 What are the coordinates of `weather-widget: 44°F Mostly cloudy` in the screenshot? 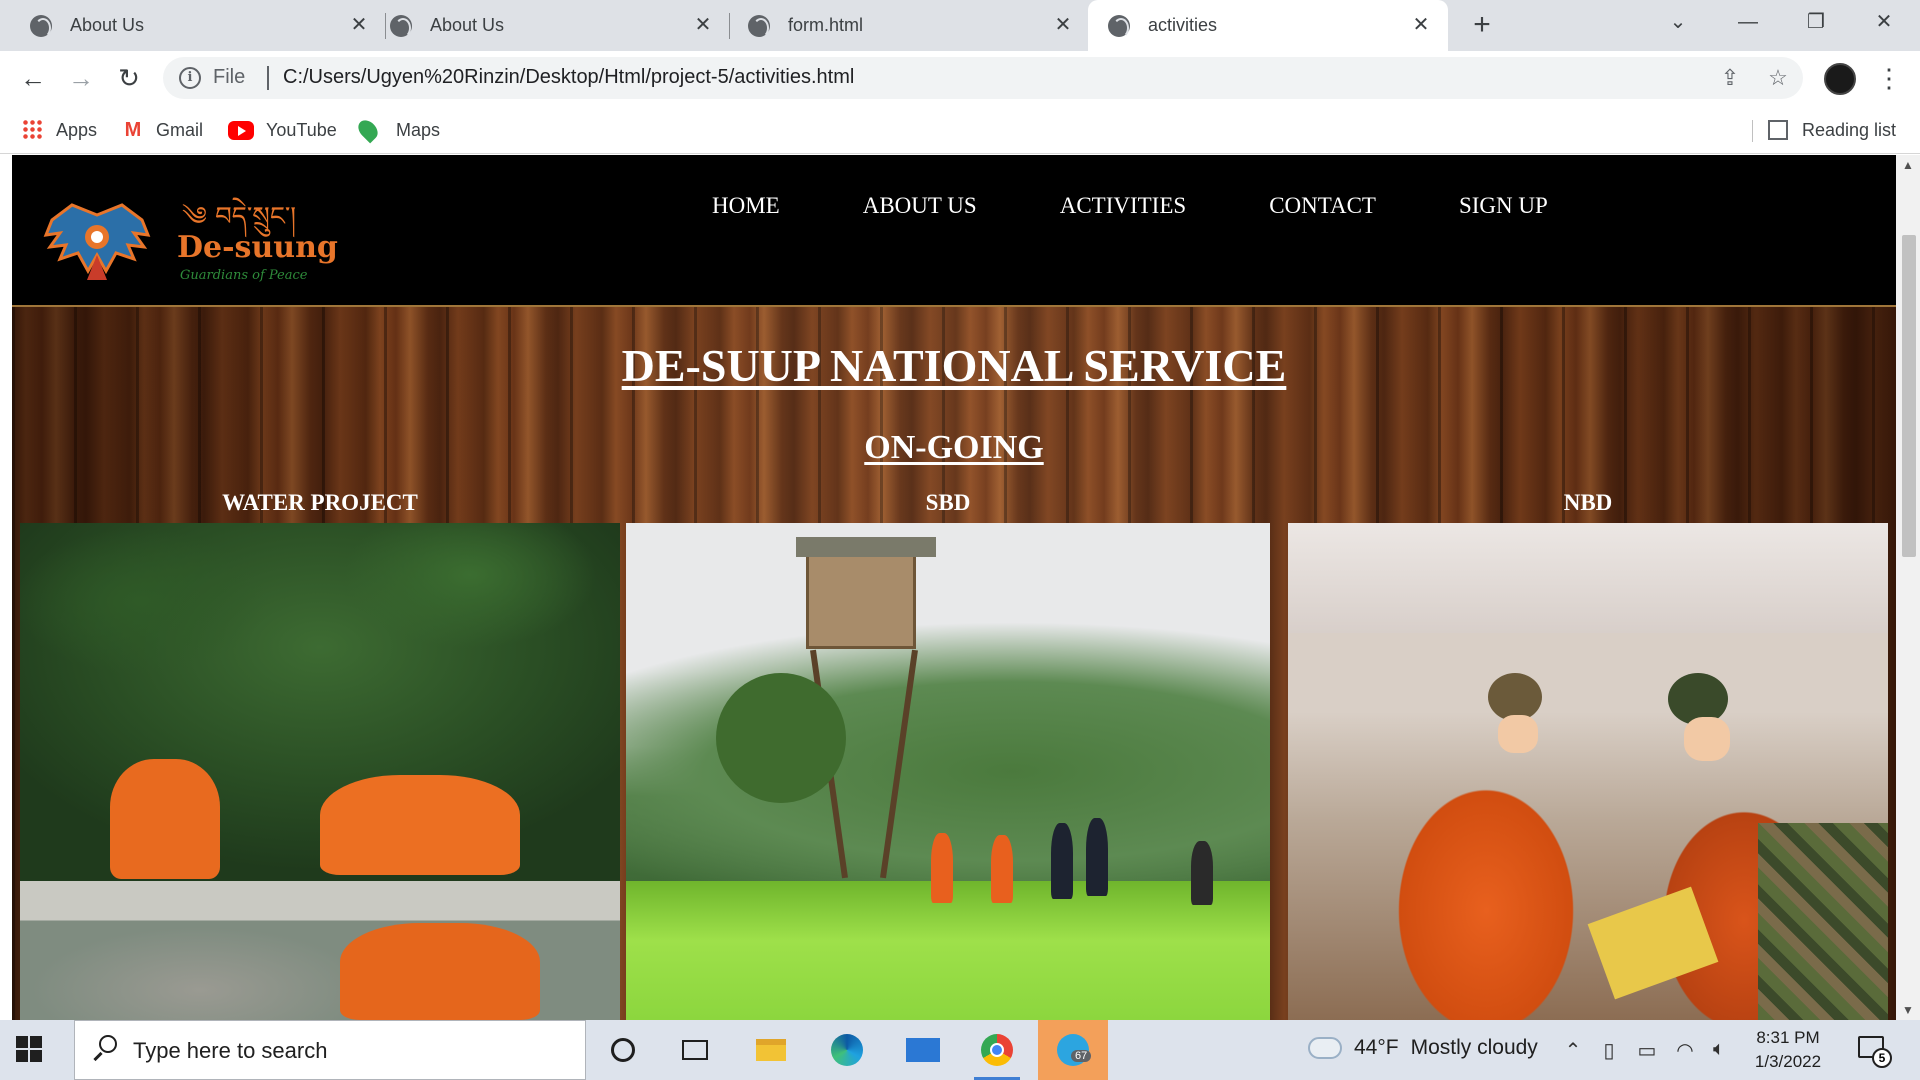 It's located at (1422, 1045).